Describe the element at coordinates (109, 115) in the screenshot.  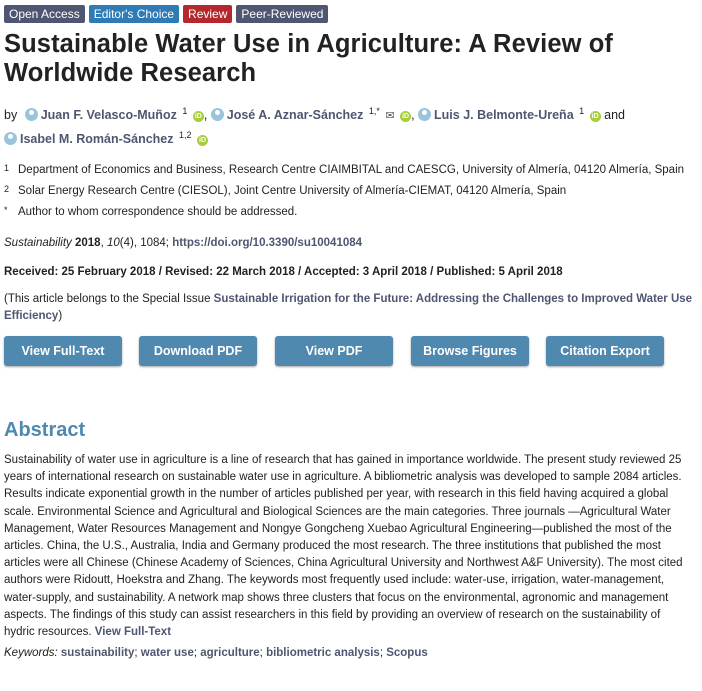
I see `author-link: Juan F. Velasco-Muñoz` at that location.